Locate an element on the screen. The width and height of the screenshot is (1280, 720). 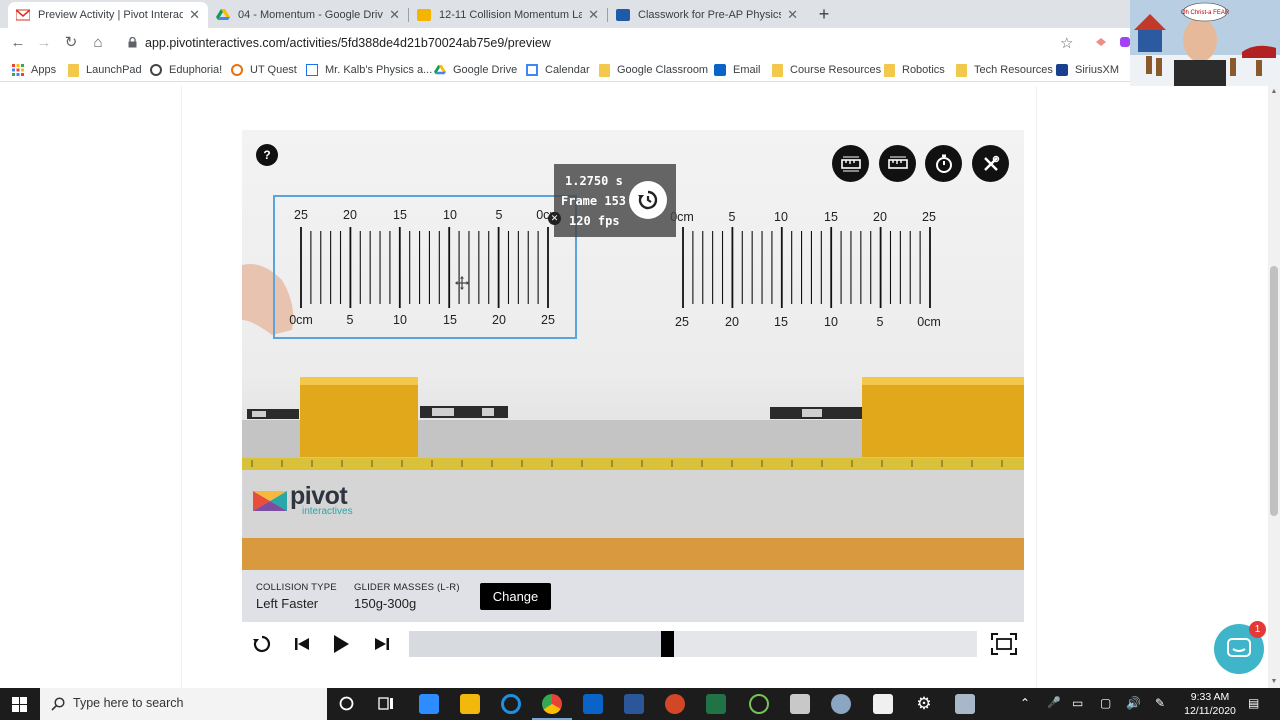
excel-icon is located at coordinates (716, 704).